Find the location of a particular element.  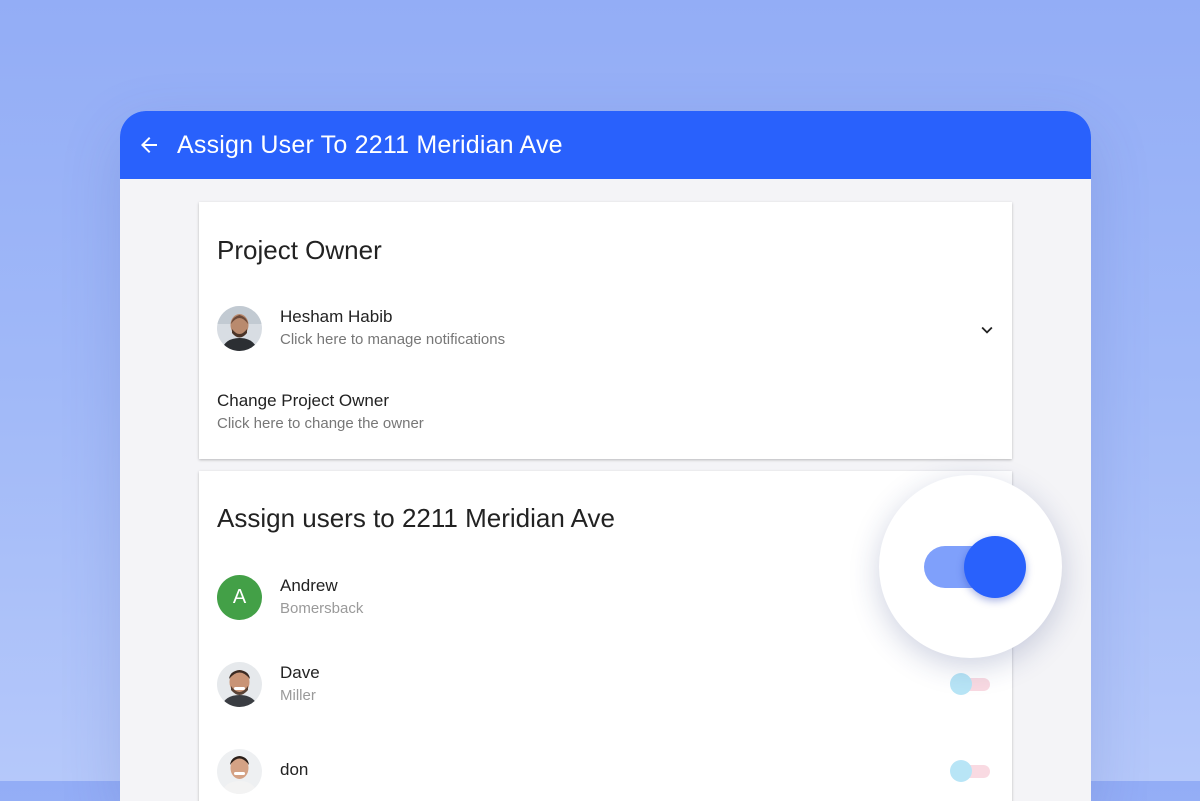

chevron-down-icon is located at coordinates (987, 332).